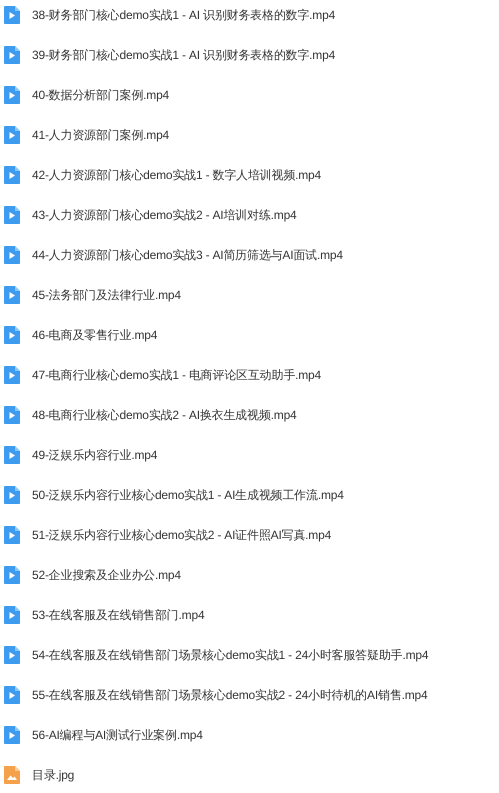 Image resolution: width=499 pixels, height=793 pixels. I want to click on file-name: 38-财务部门核心demo实战1 - AI 识别财务表格的数字.mp4, so click(184, 15).